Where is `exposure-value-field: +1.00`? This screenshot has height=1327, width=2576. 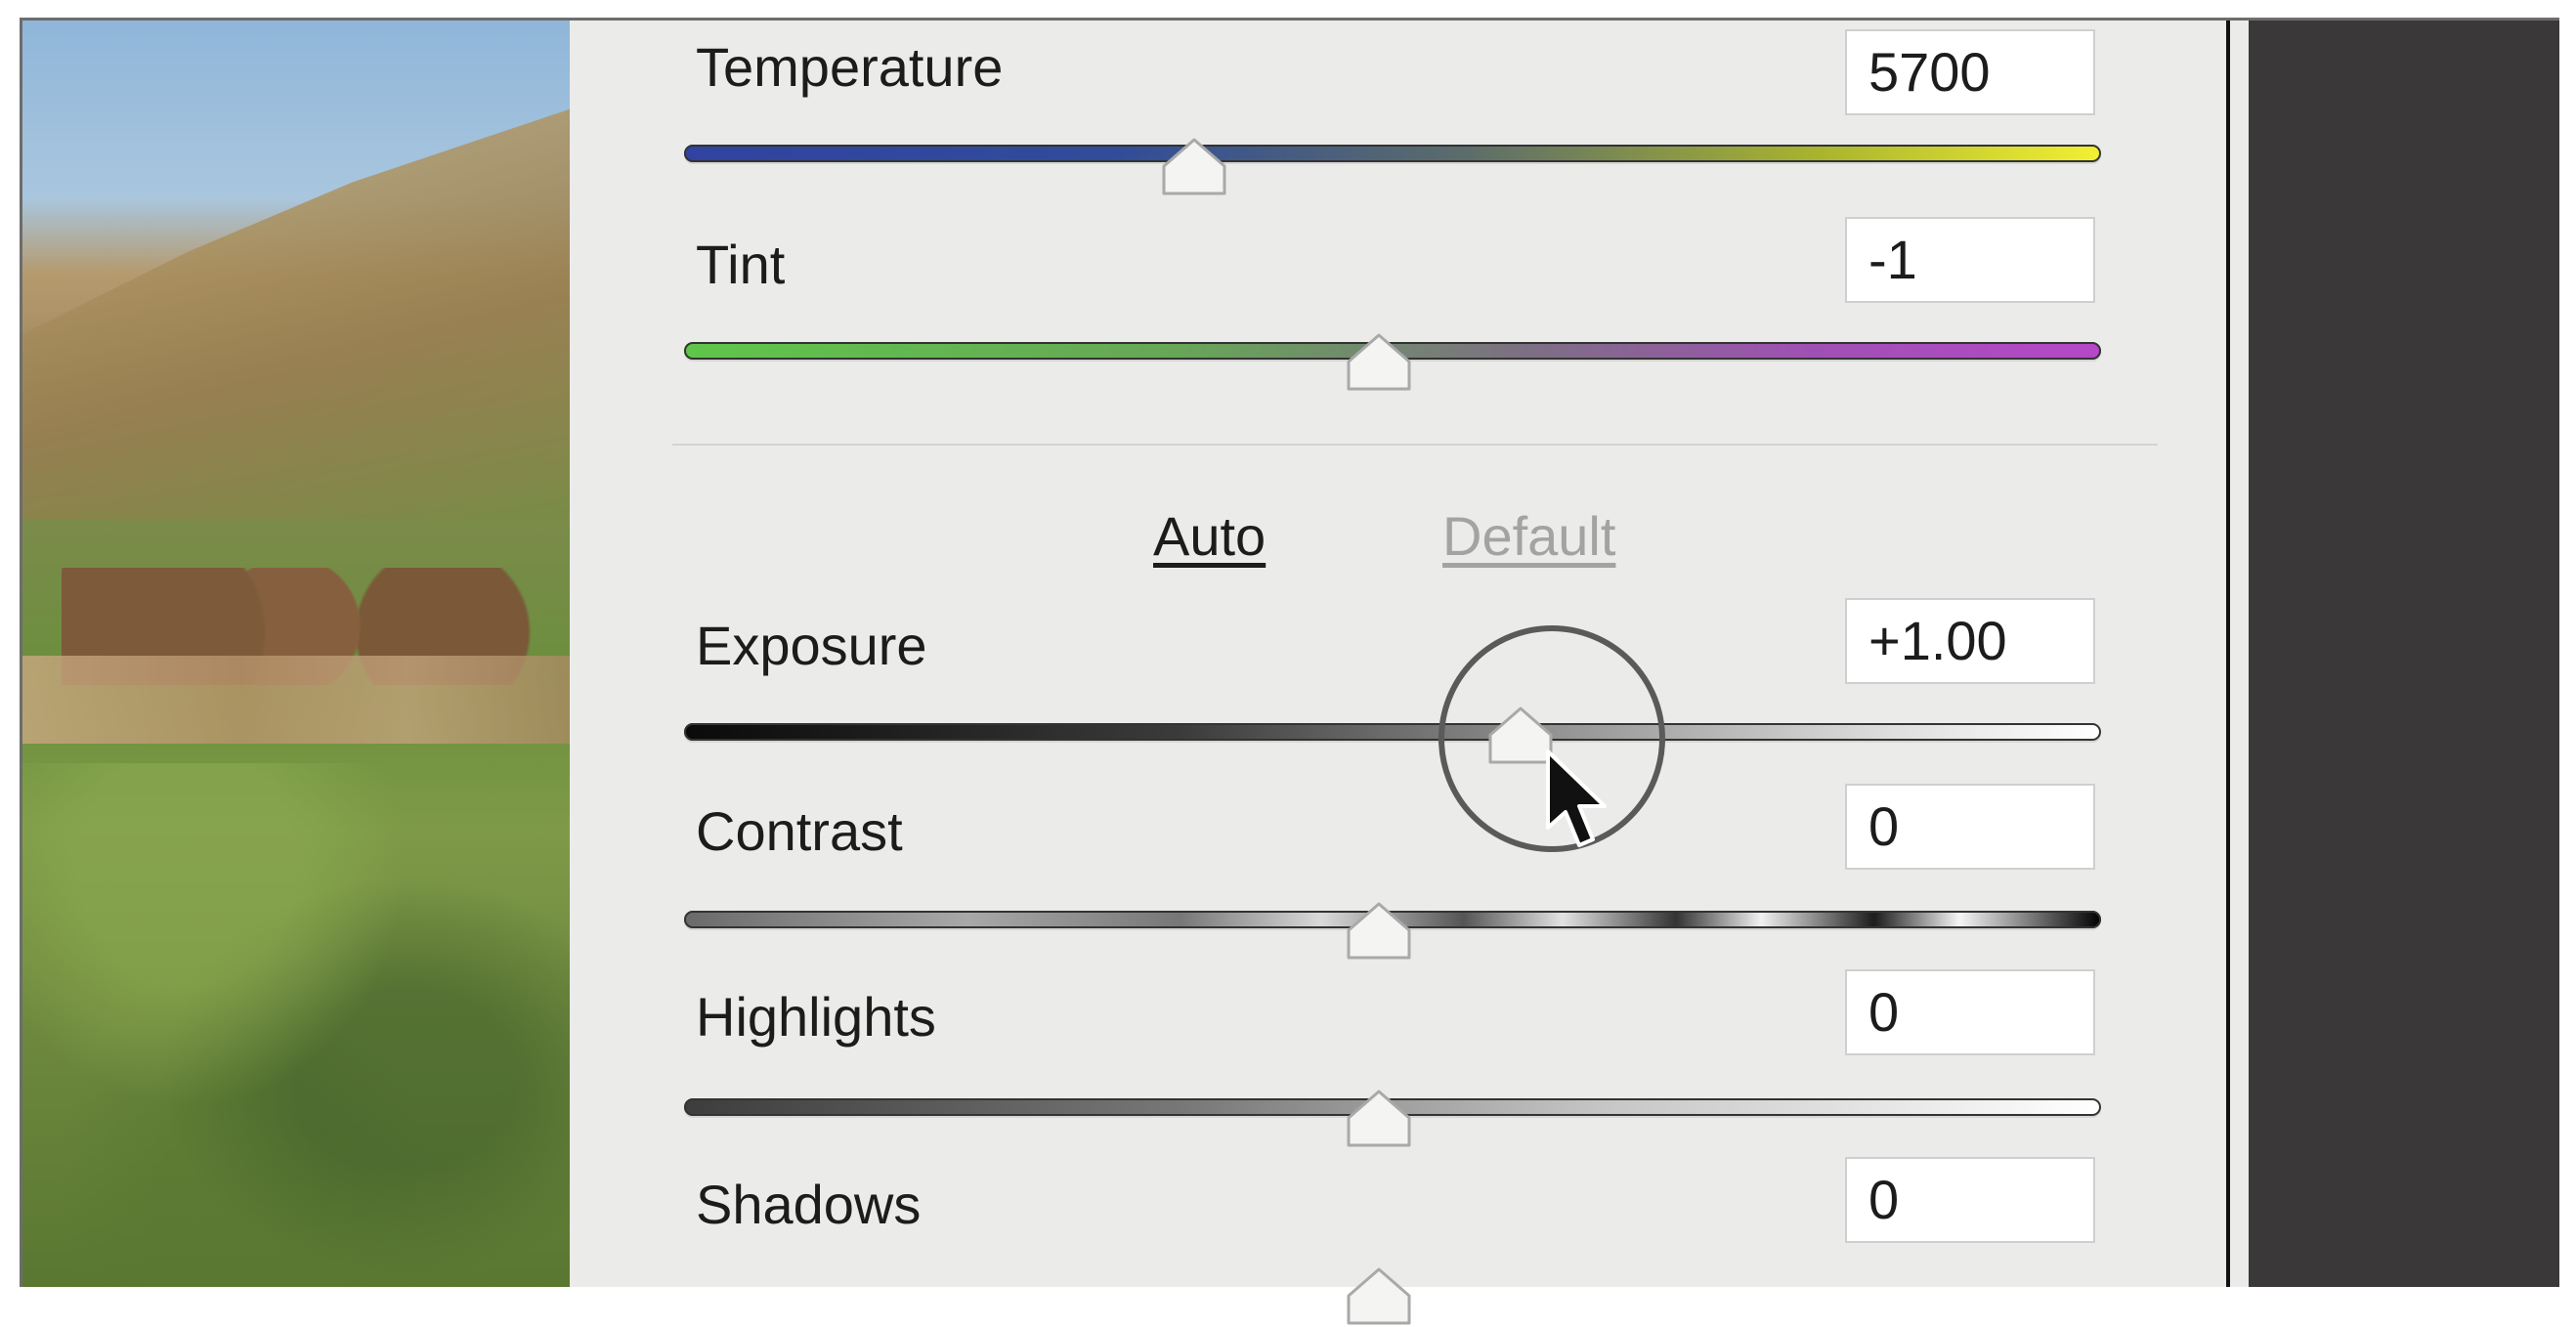
exposure-value-field: +1.00 is located at coordinates (1970, 641).